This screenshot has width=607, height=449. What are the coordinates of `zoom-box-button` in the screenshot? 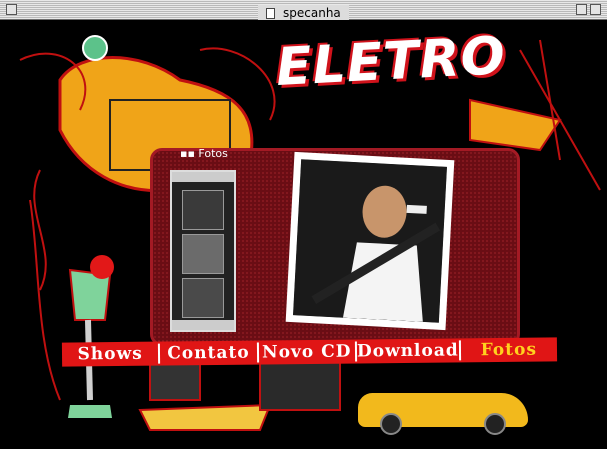 It's located at (581, 9).